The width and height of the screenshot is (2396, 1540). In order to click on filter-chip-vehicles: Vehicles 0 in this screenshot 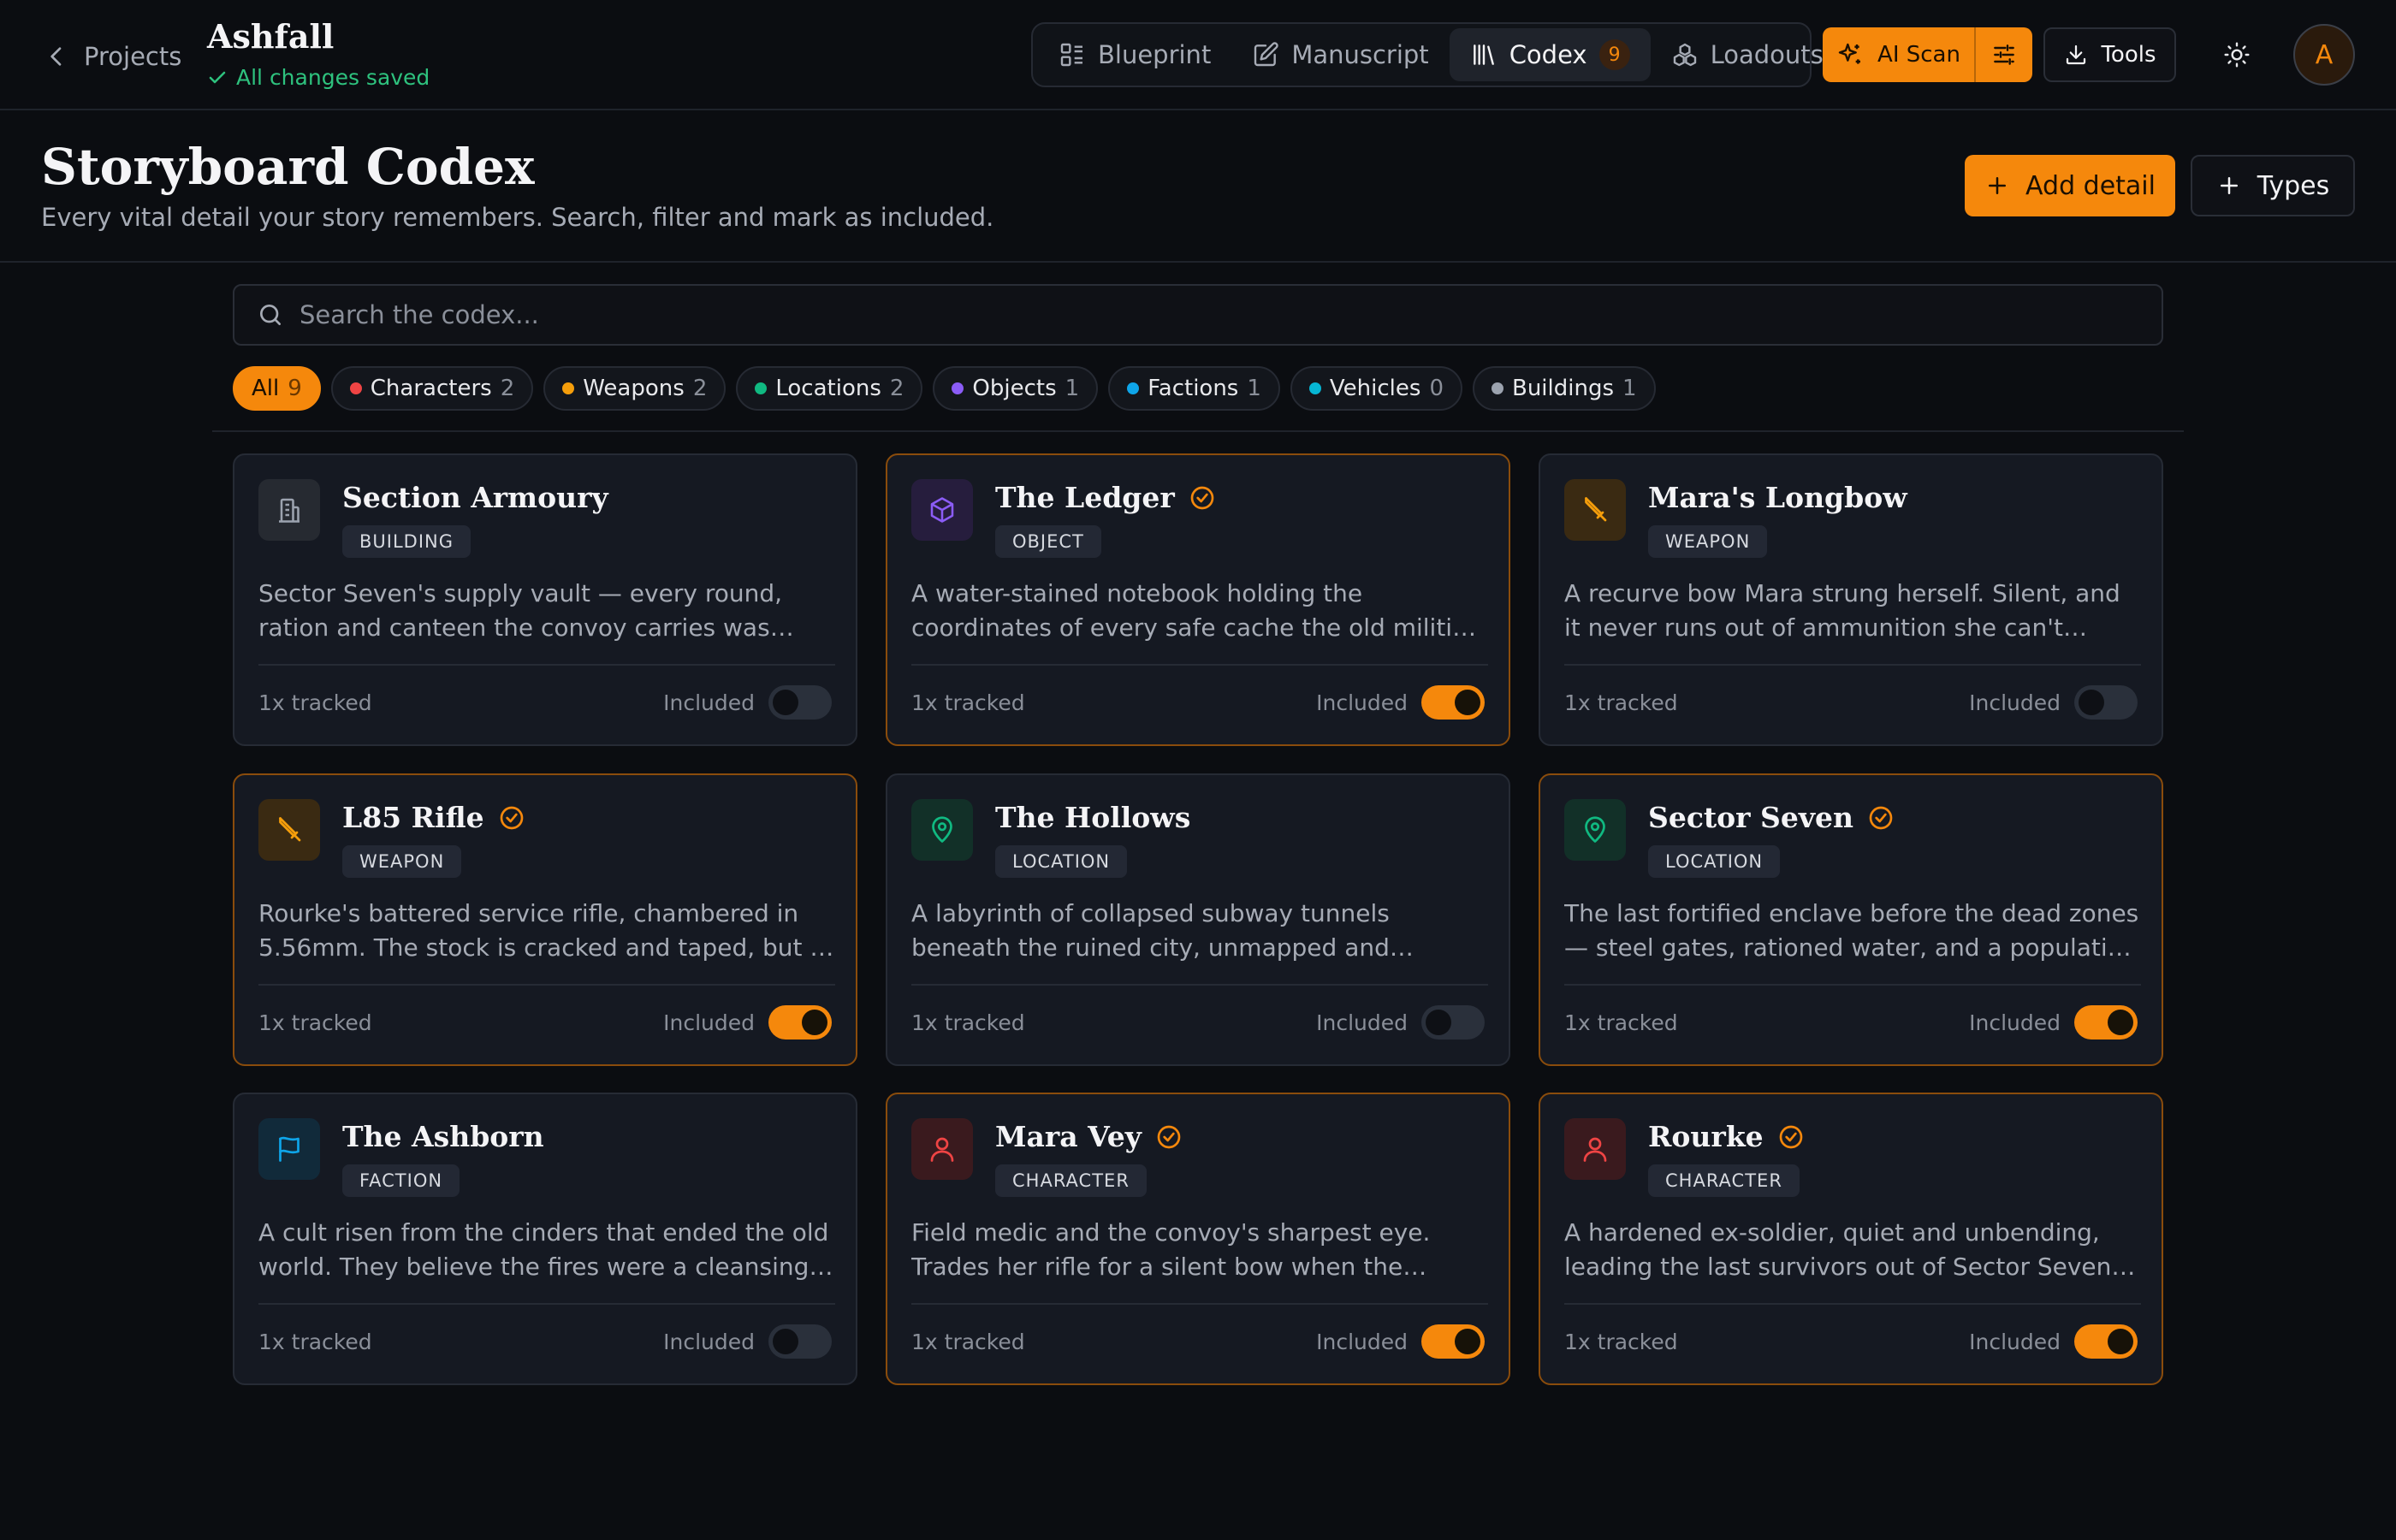, I will do `click(1376, 388)`.